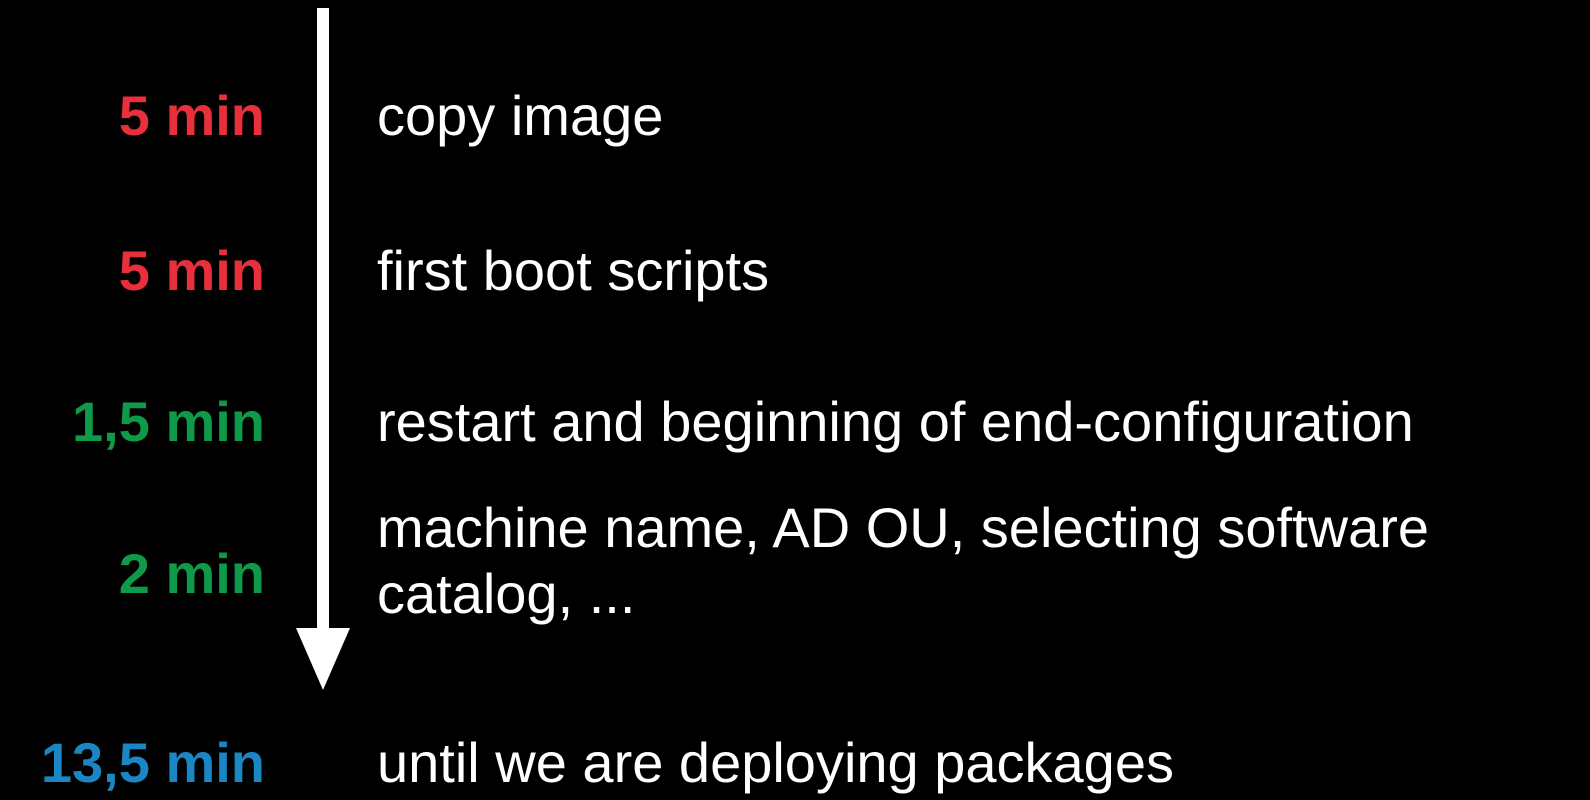  I want to click on step-1-time: 5 min, so click(191, 115).